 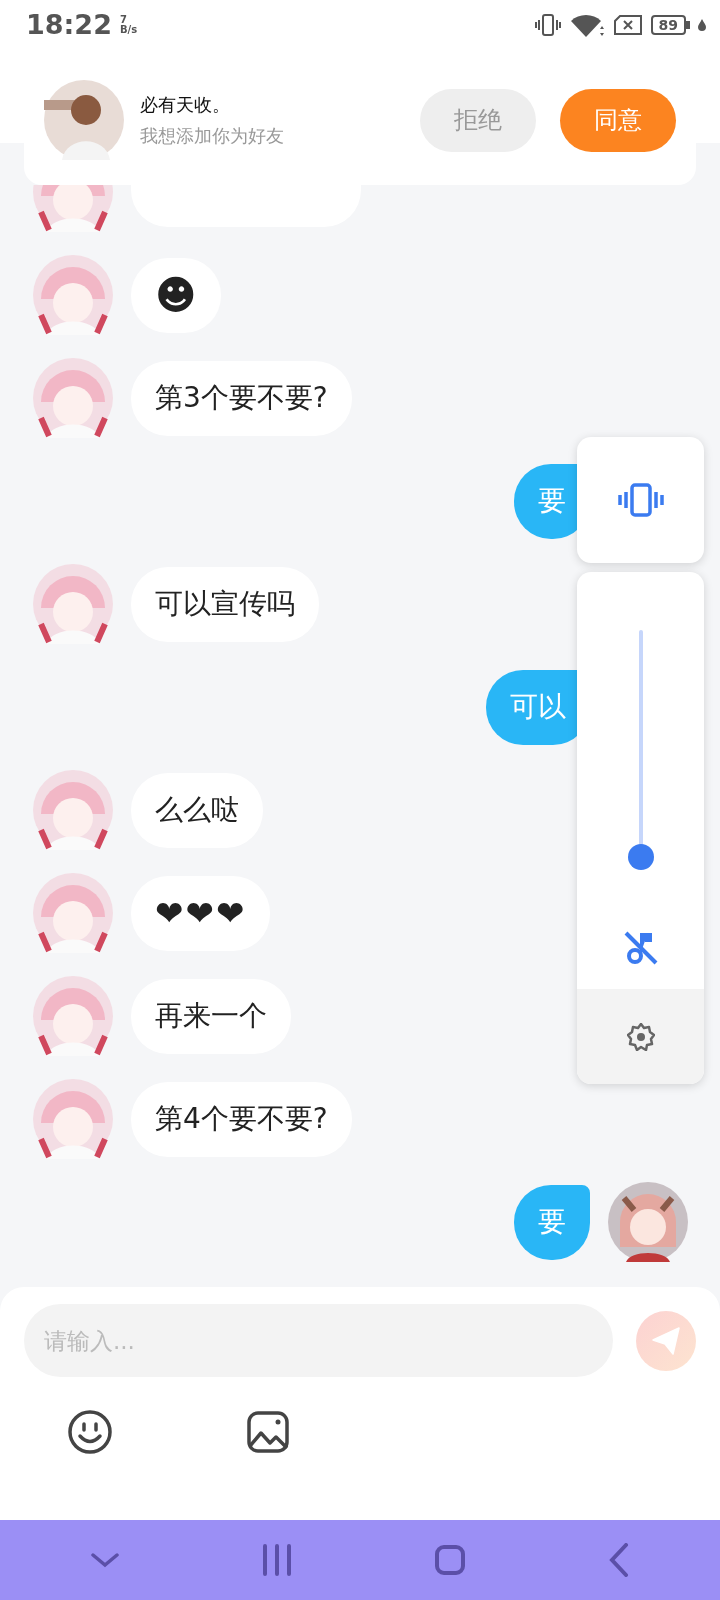 What do you see at coordinates (688, 25) in the screenshot?
I see `battery-tip-icon` at bounding box center [688, 25].